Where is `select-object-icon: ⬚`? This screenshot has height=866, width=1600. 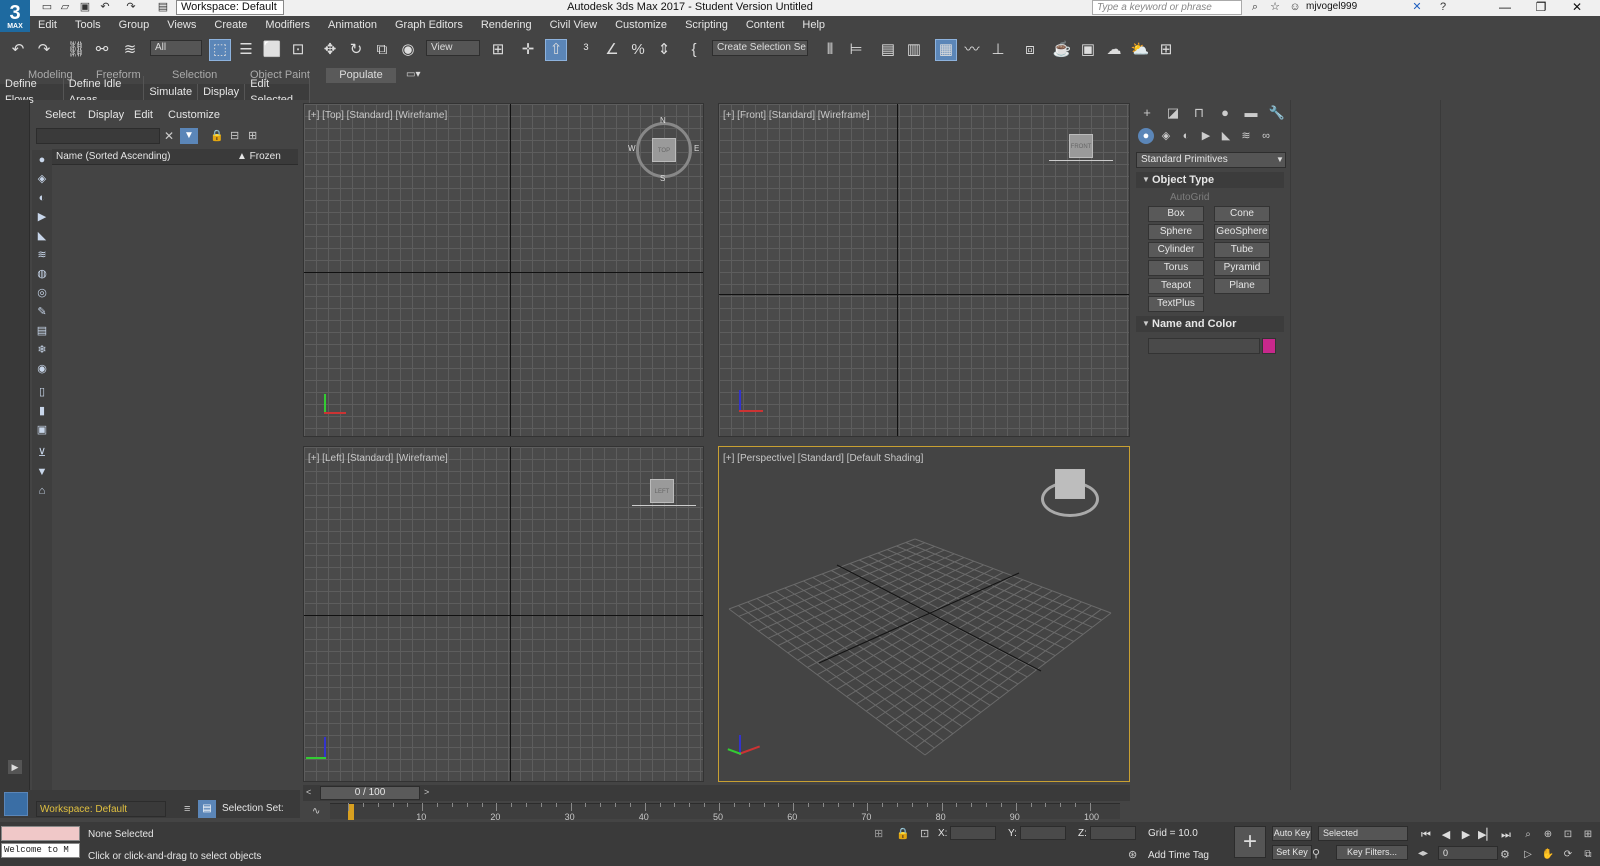
select-object-icon: ⬚ is located at coordinates (220, 50).